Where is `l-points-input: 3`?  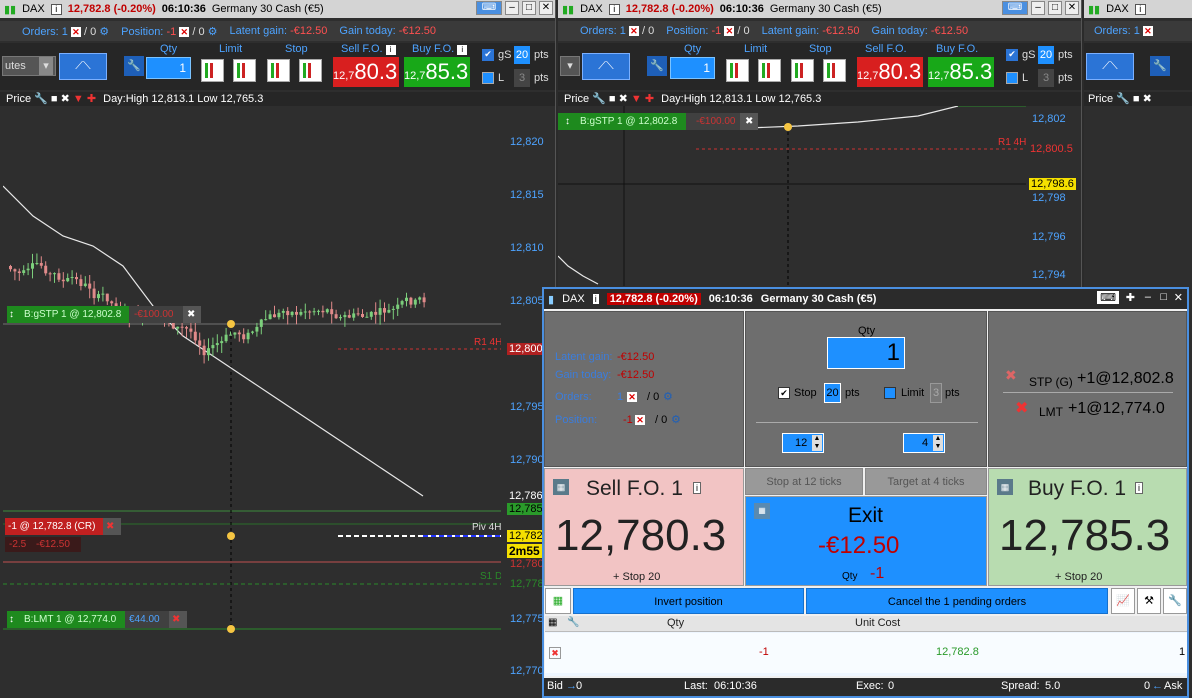 l-points-input: 3 is located at coordinates (522, 78).